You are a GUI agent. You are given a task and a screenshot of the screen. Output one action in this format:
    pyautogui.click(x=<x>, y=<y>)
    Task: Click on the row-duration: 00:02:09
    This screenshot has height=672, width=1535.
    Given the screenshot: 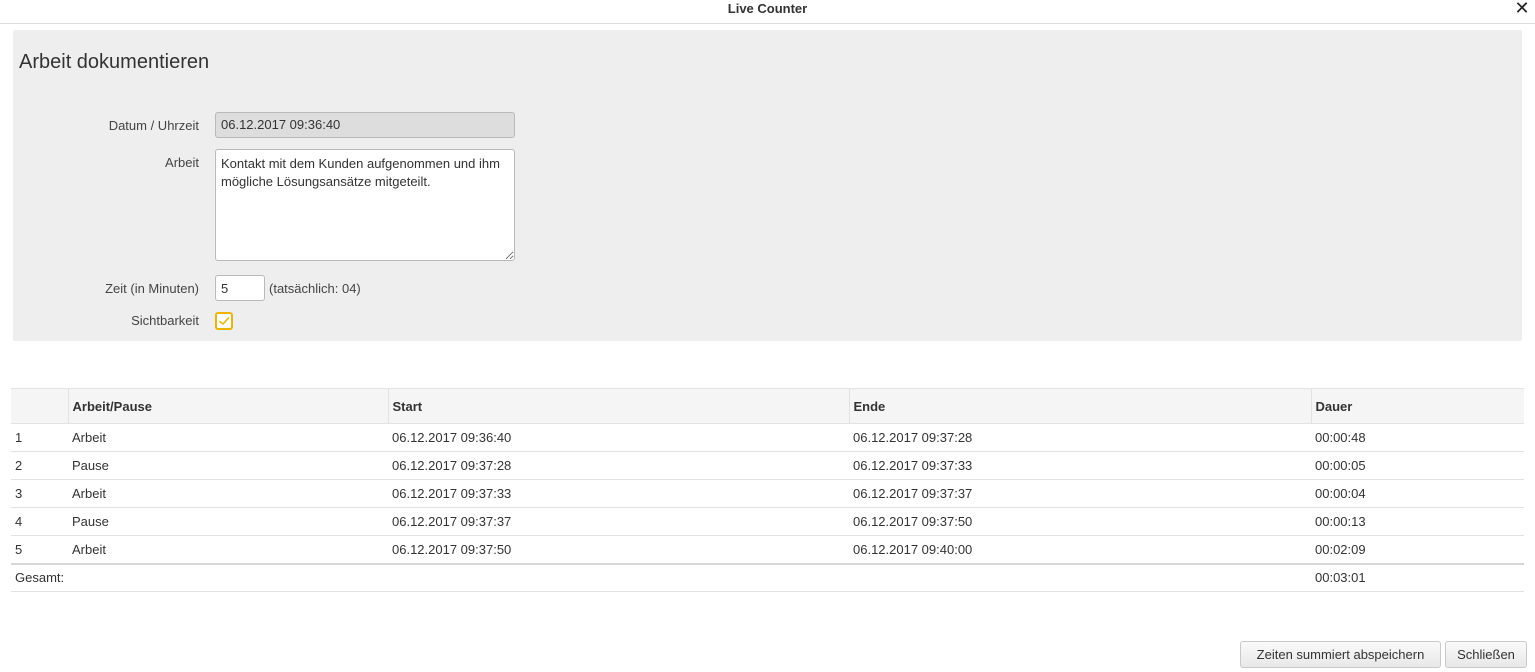 What is the action you would take?
    pyautogui.click(x=1417, y=549)
    